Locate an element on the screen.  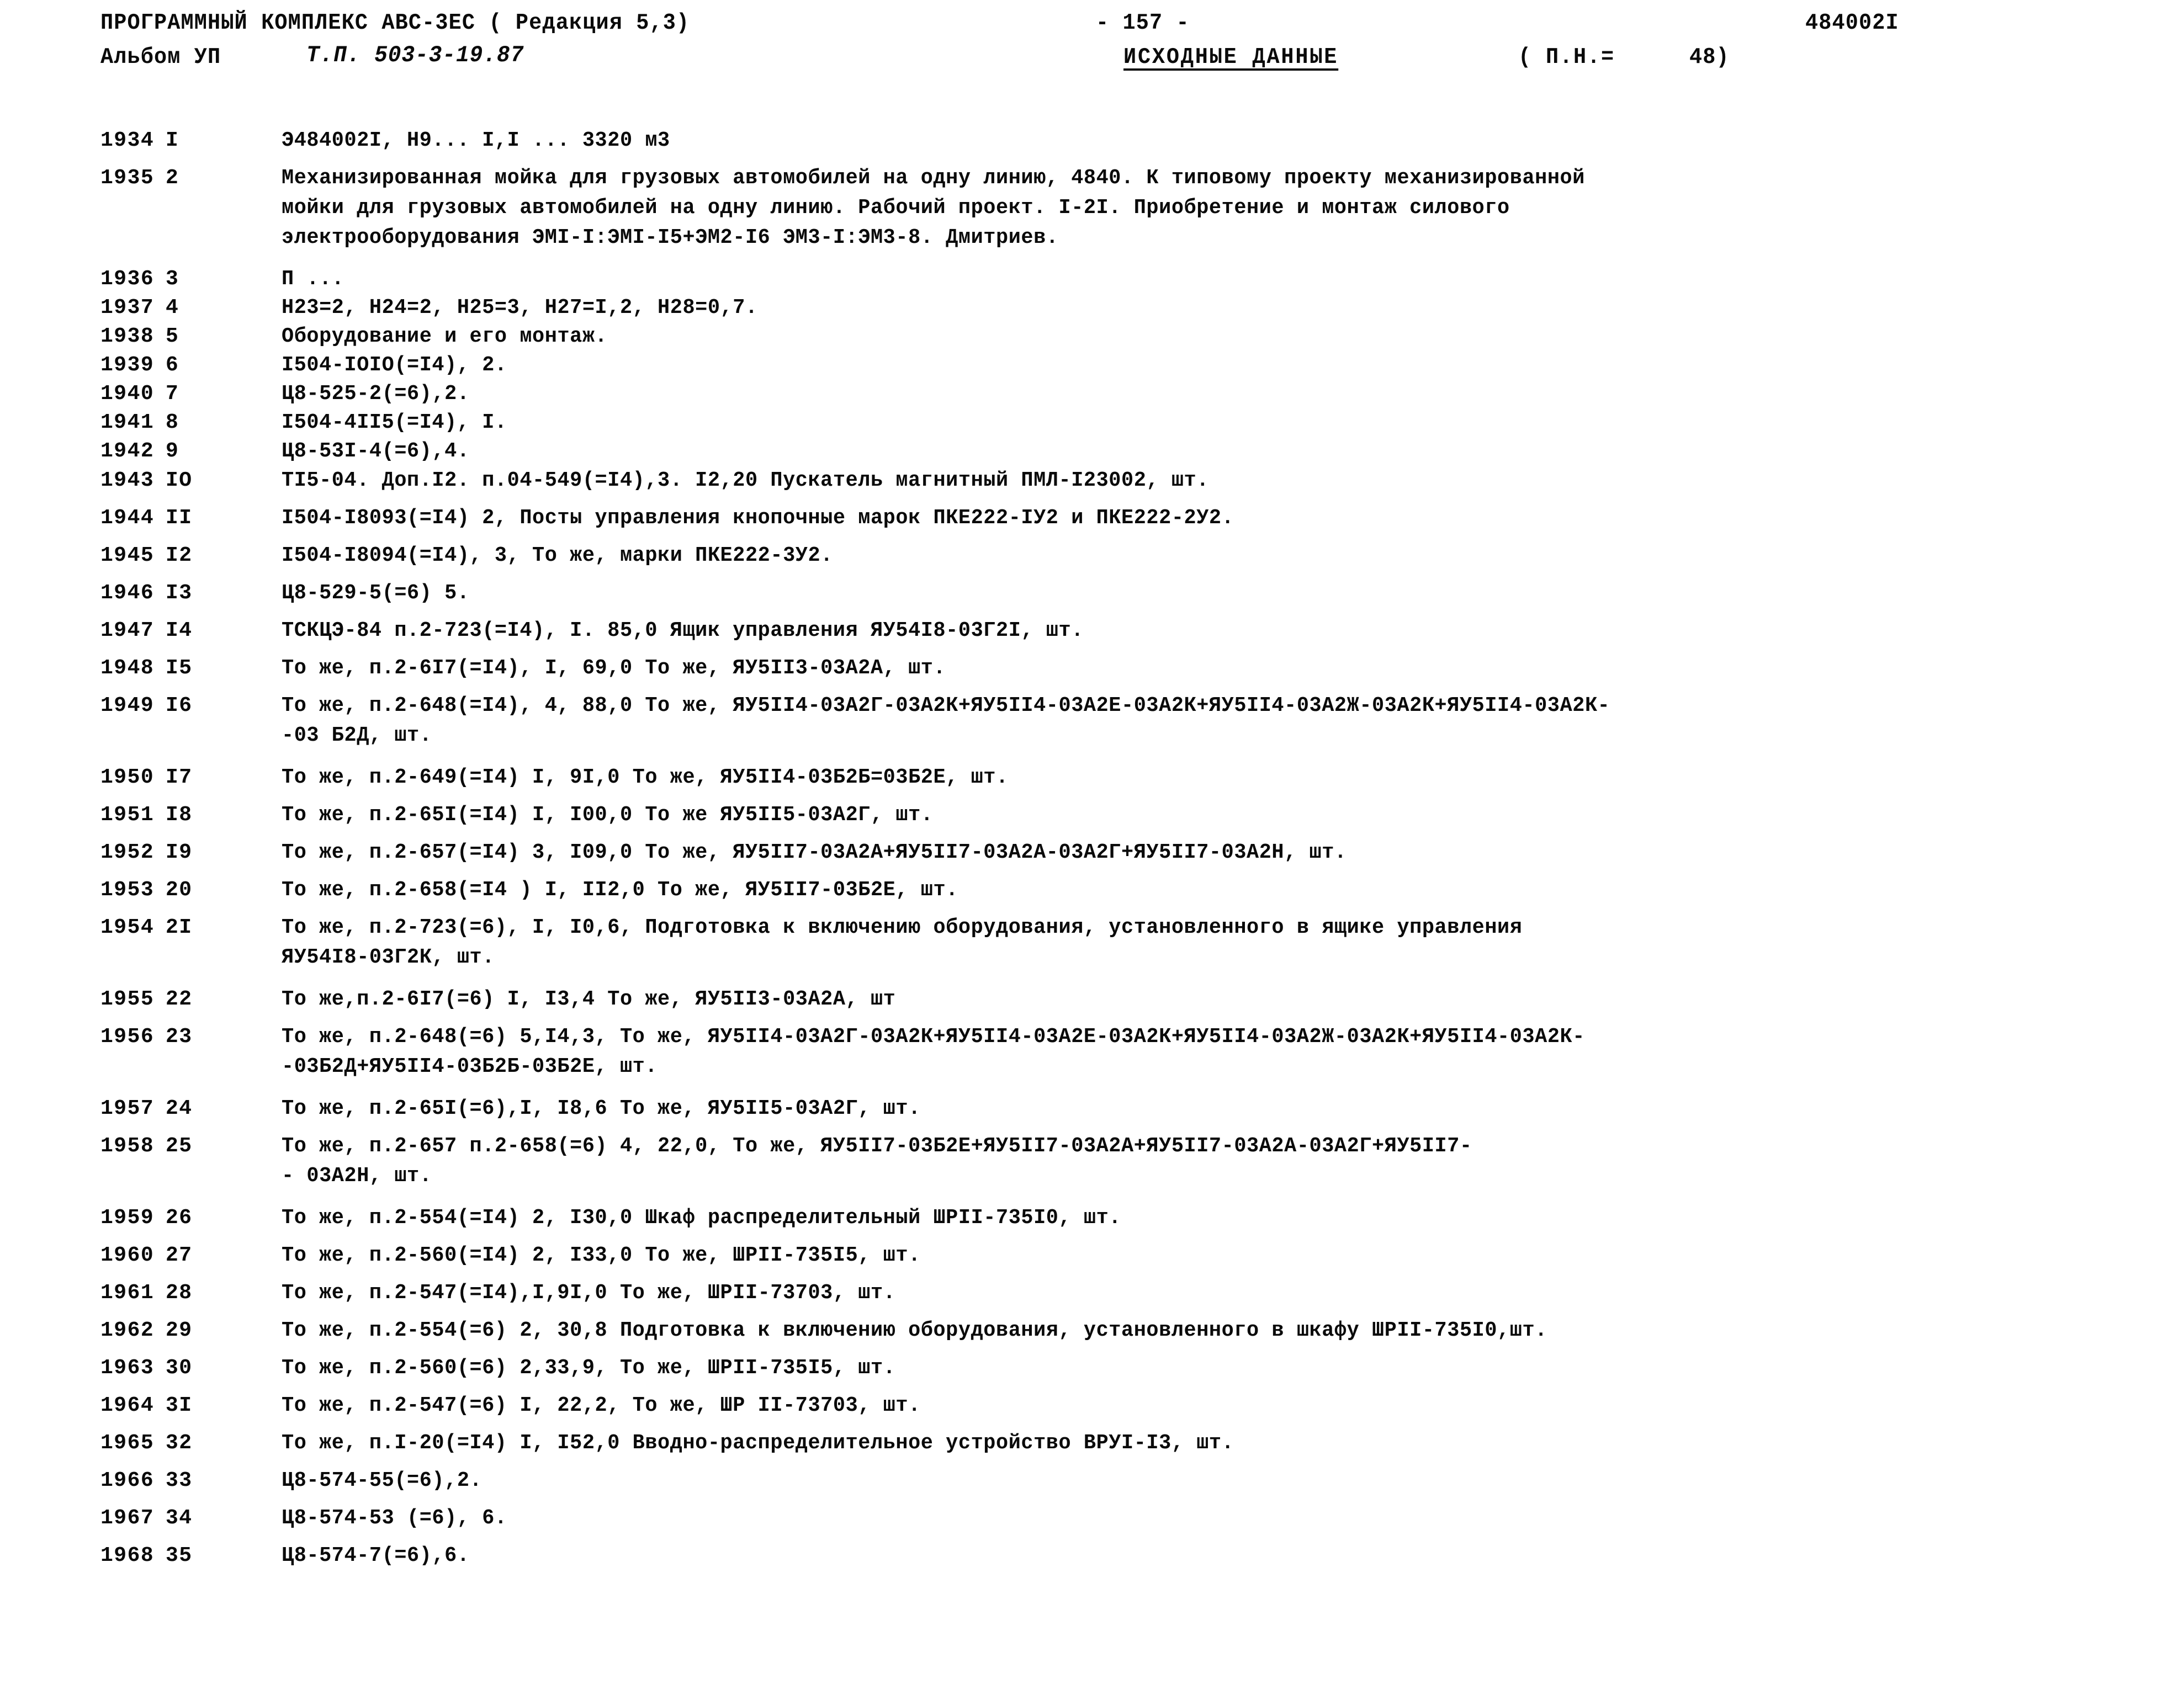
row-description-line: Ц8-574-55(=6),2. is located at coordinates (382, 1481).